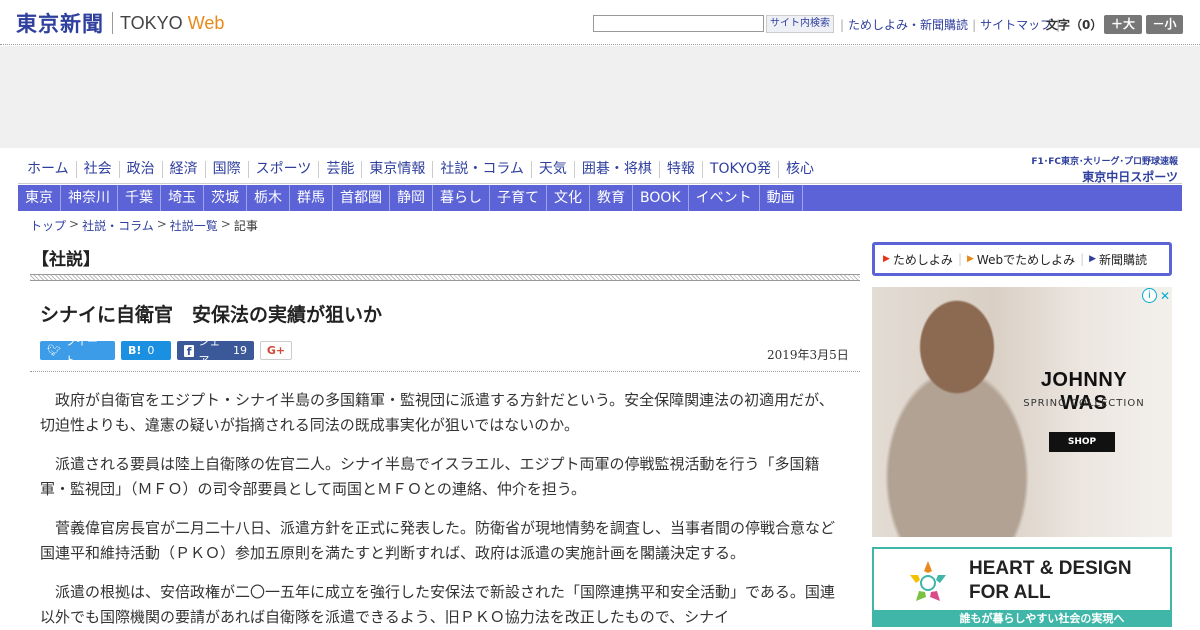  I want to click on hatena-bookmark-button: B! 0, so click(146, 350).